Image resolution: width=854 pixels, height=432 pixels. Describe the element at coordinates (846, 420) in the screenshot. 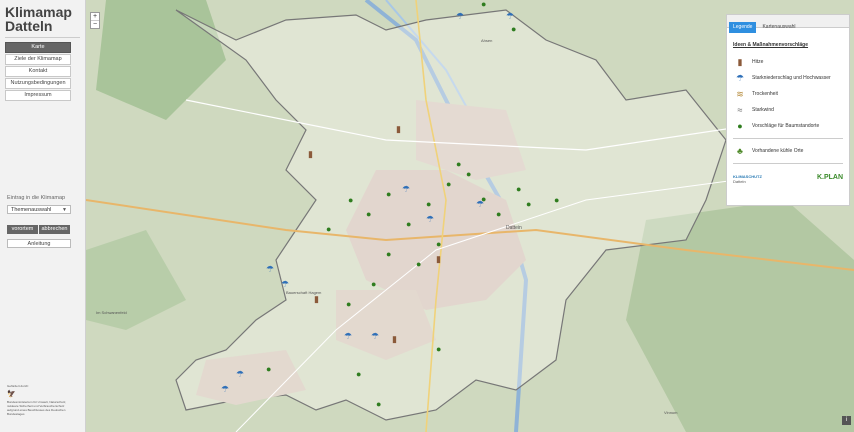

I see `info-icon: i` at that location.